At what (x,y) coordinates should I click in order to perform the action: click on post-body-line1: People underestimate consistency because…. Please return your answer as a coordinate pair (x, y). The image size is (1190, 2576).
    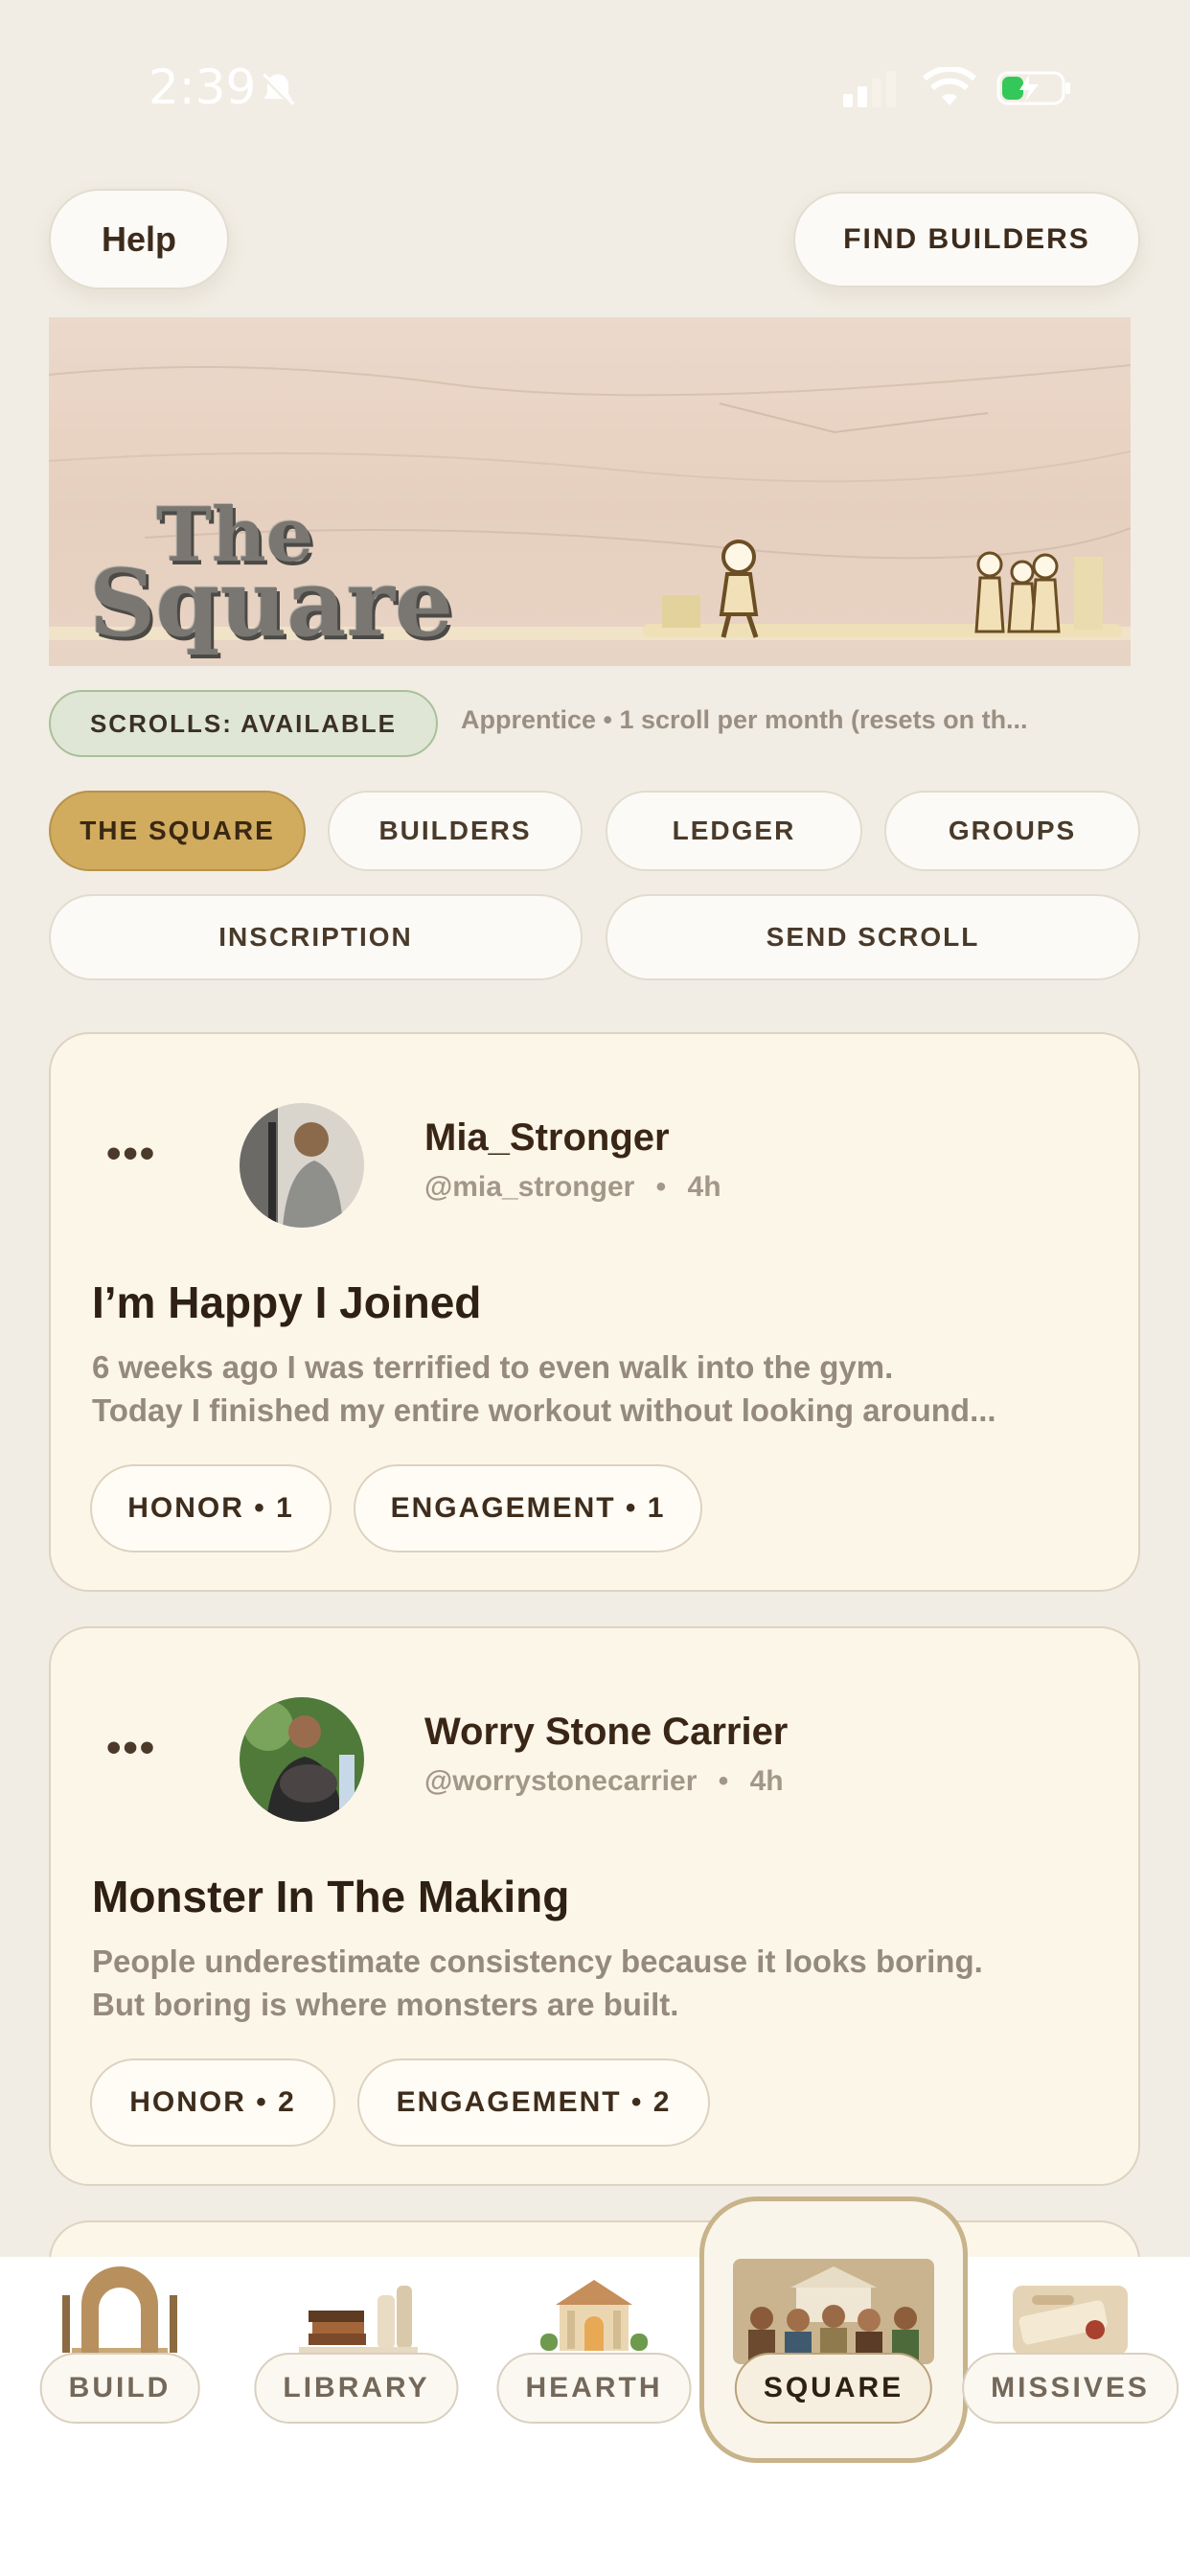
    Looking at the image, I should click on (538, 1961).